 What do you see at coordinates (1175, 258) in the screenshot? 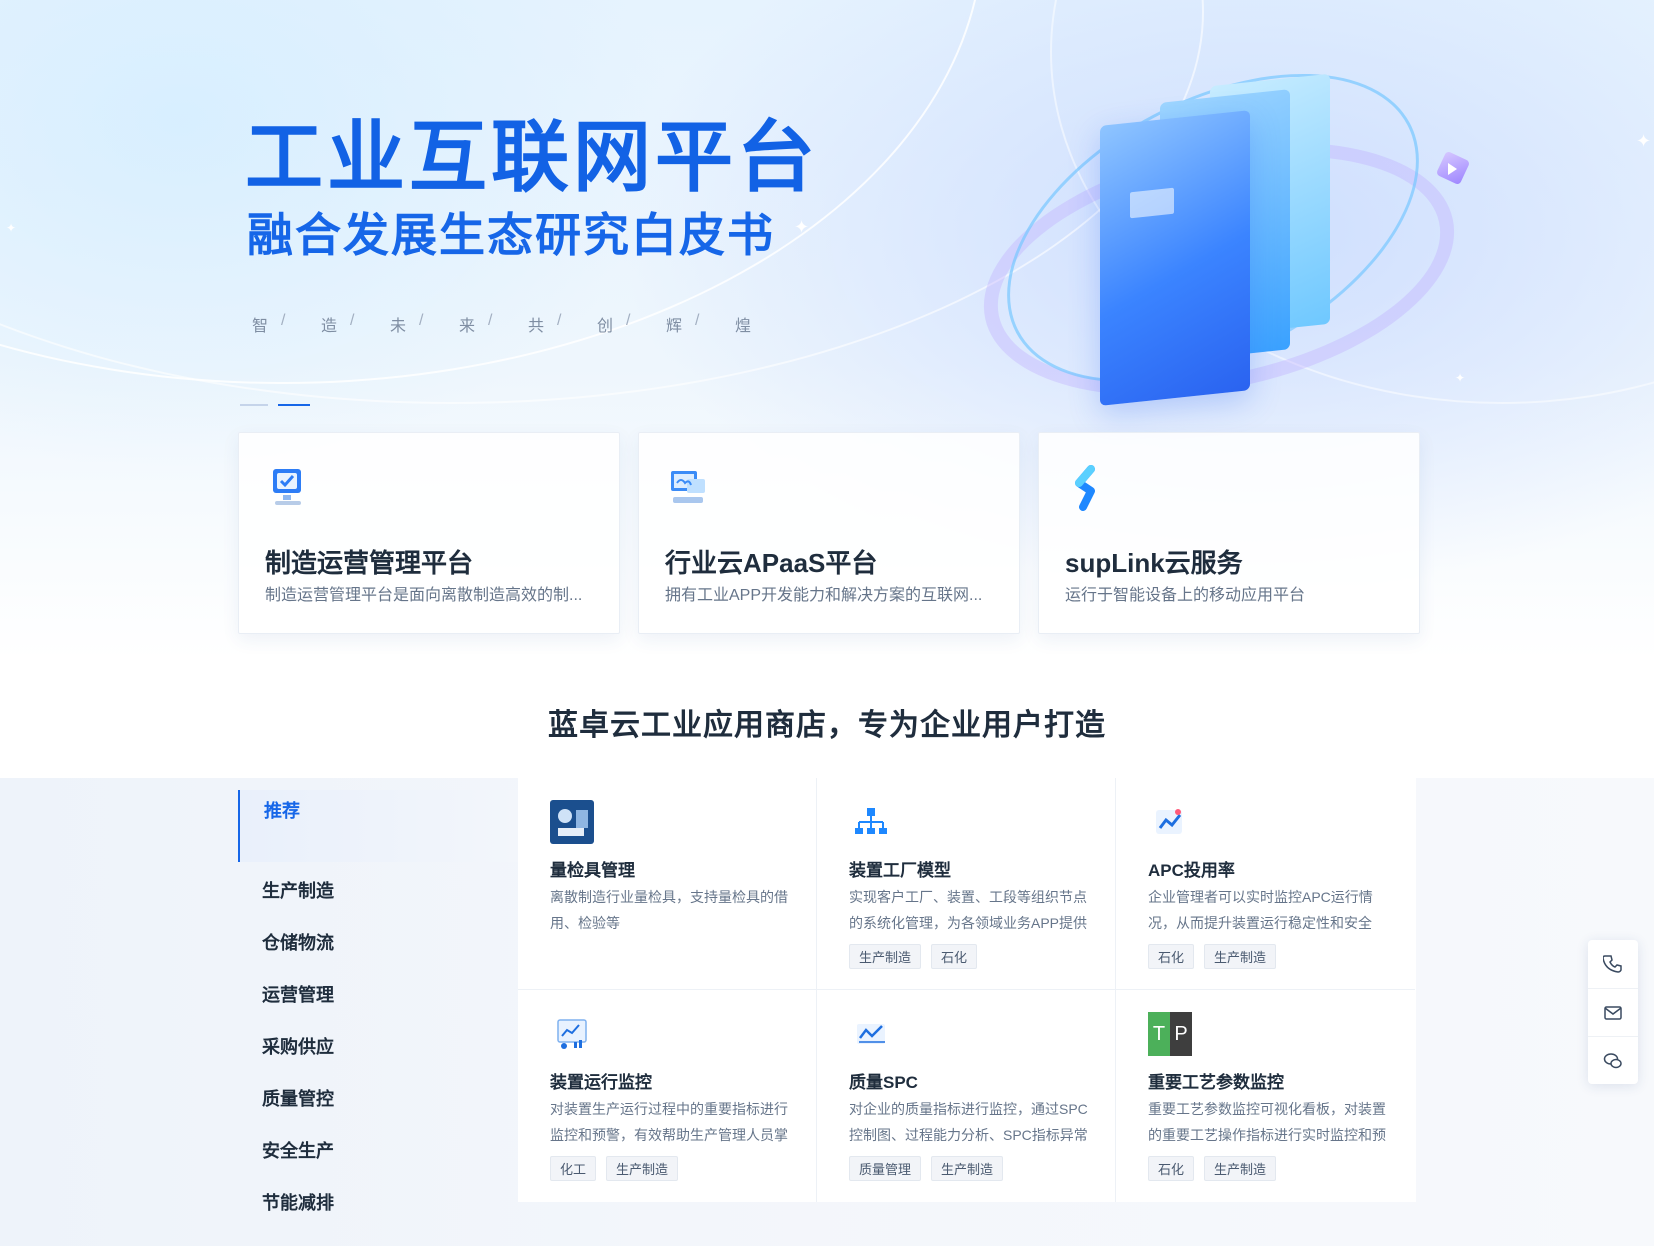
I see `book-shape` at bounding box center [1175, 258].